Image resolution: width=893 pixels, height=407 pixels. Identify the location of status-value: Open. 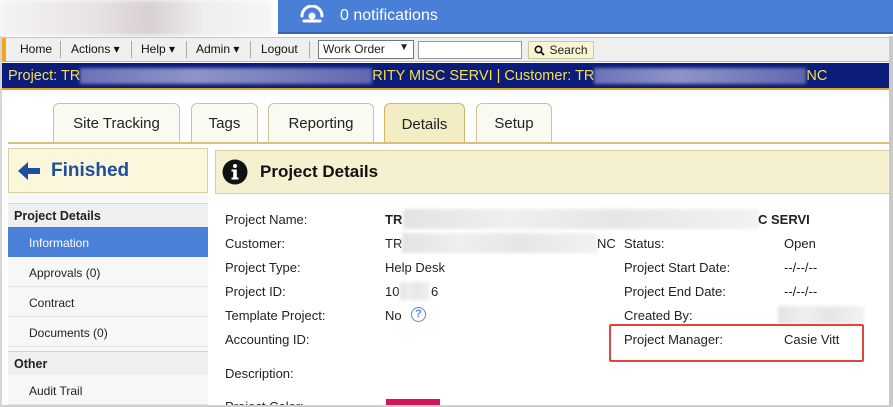
(800, 243).